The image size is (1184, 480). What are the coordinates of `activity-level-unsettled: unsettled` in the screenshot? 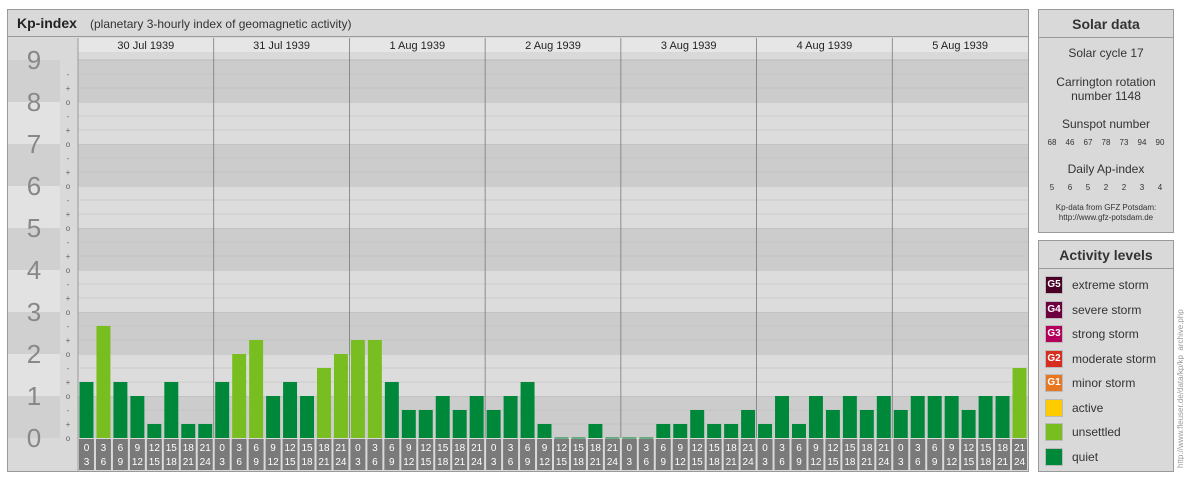 It's located at (1083, 432).